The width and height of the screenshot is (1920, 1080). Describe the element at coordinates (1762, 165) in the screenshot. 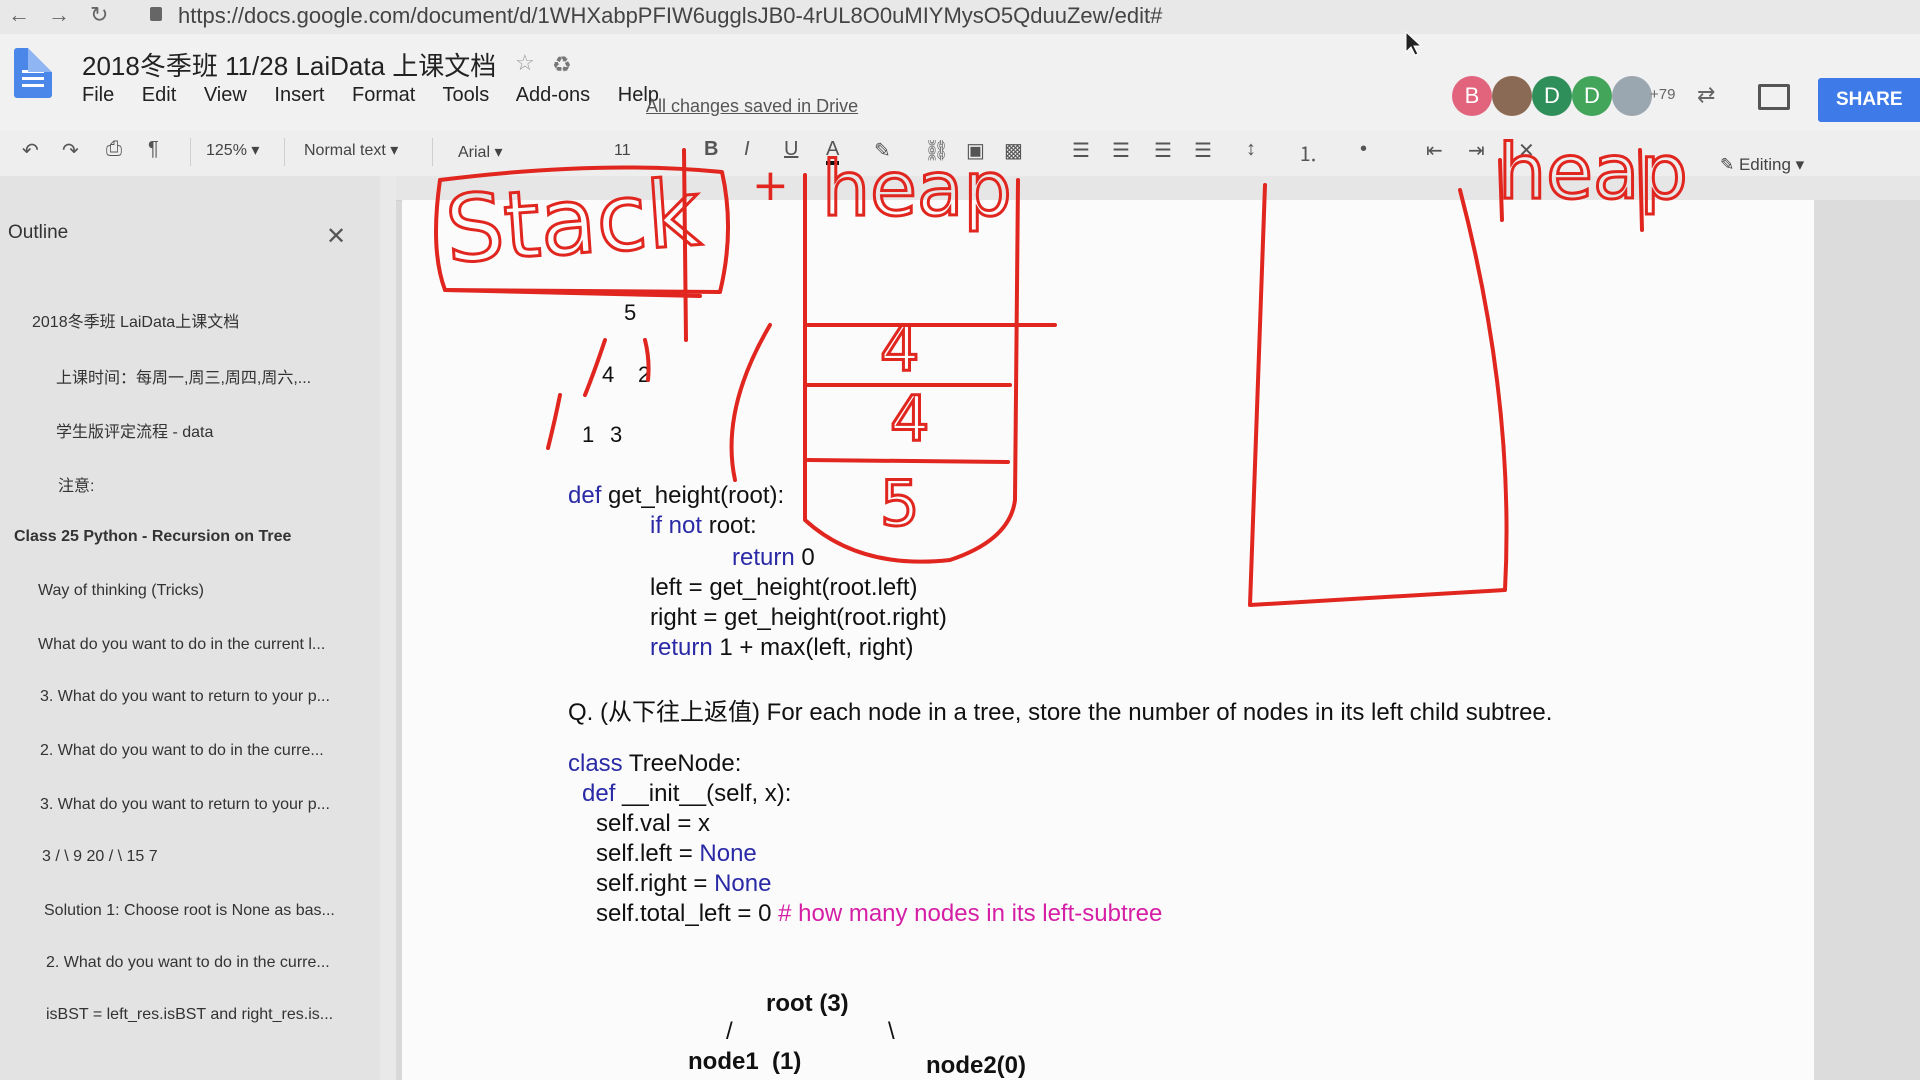

I see `editing-mode-select: ✎ Editing ▾` at that location.